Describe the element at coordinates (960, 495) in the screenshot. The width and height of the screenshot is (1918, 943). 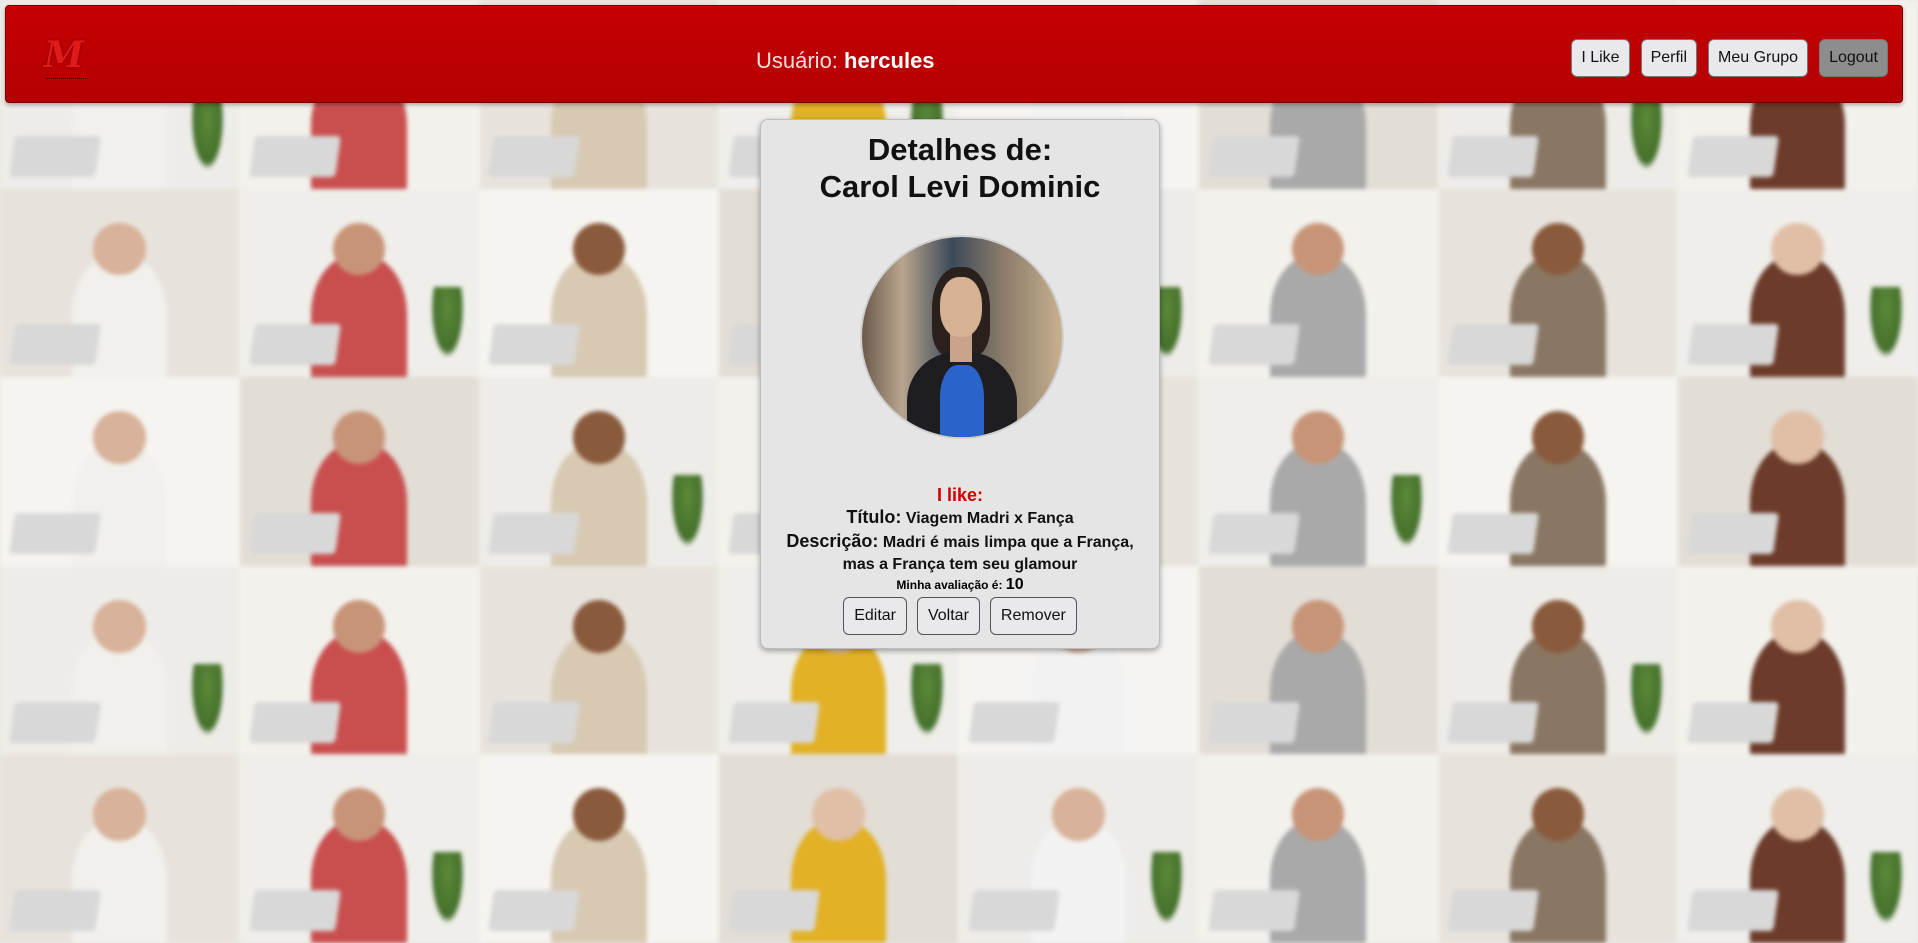
I see `ilike-heading: I like:` at that location.